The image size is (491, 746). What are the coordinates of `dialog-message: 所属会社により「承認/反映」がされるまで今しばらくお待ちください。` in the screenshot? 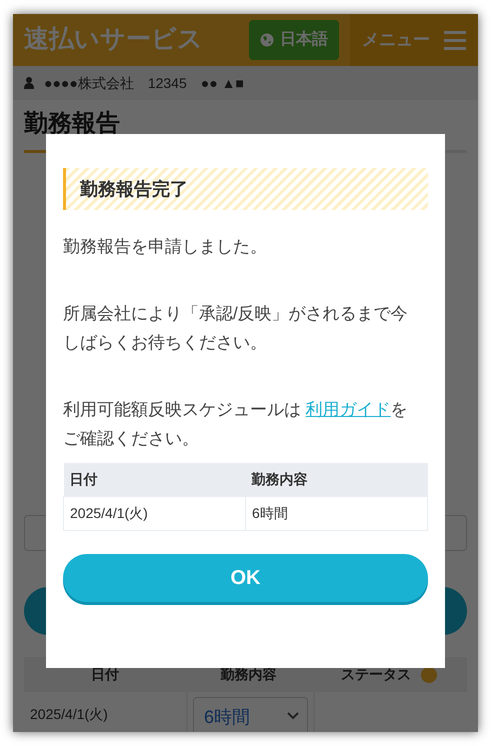 It's located at (236, 328).